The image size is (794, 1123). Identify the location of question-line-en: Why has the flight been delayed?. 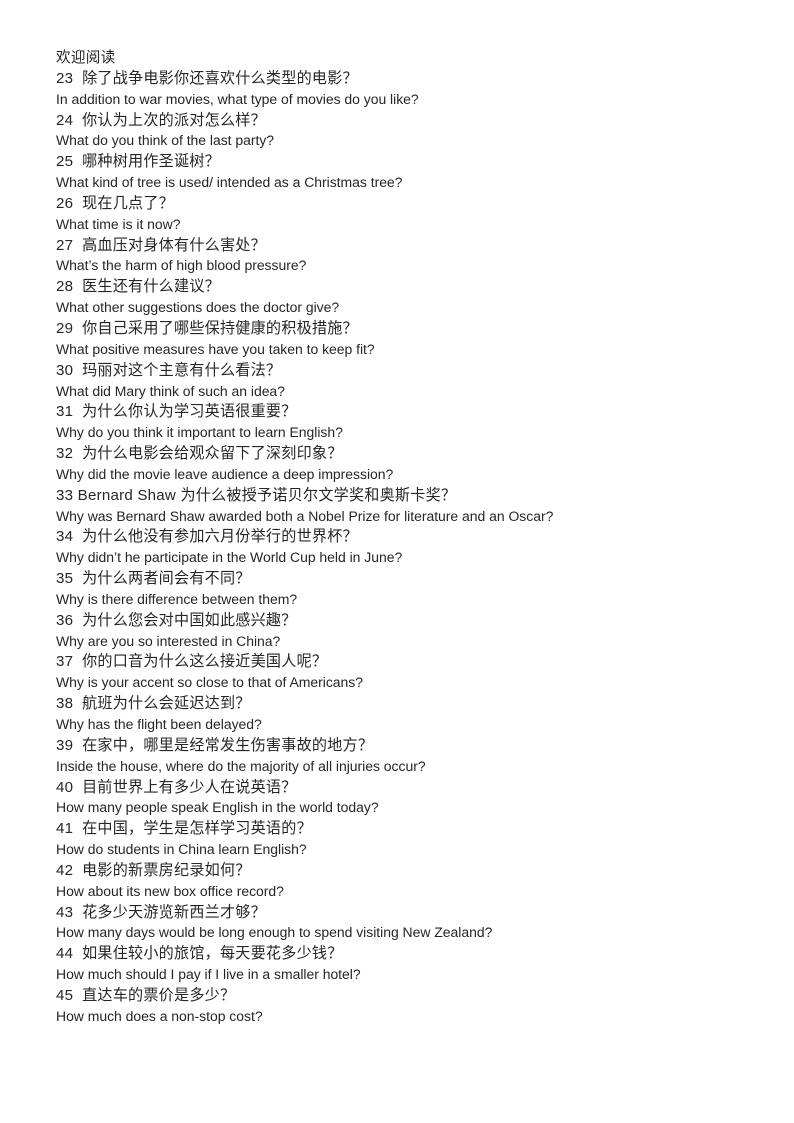
(159, 725).